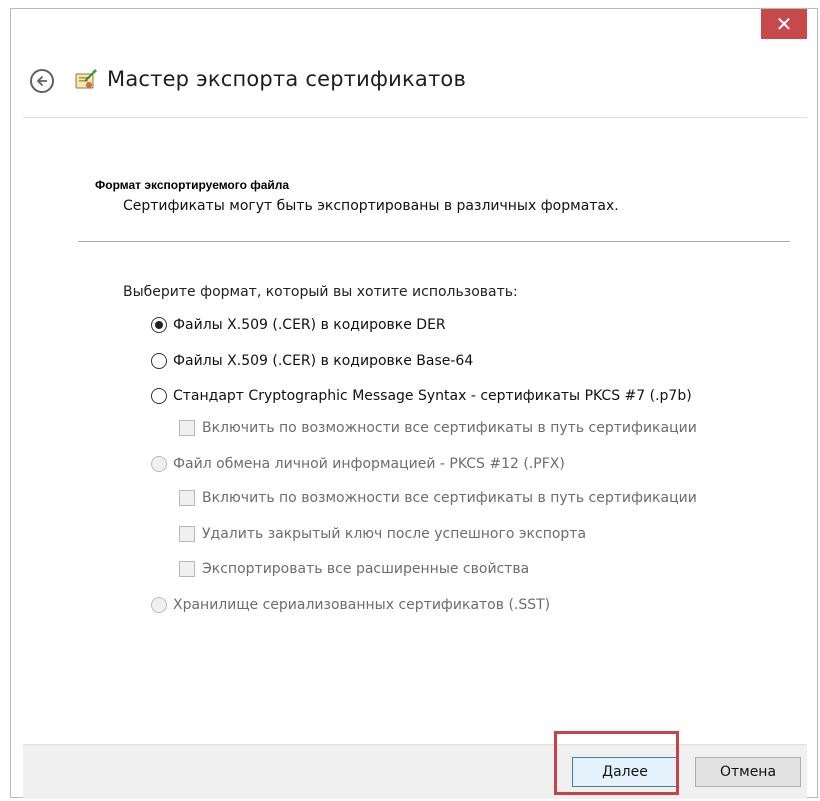 Image resolution: width=820 pixels, height=801 pixels. Describe the element at coordinates (159, 361) in the screenshot. I see `radio-base64` at that location.